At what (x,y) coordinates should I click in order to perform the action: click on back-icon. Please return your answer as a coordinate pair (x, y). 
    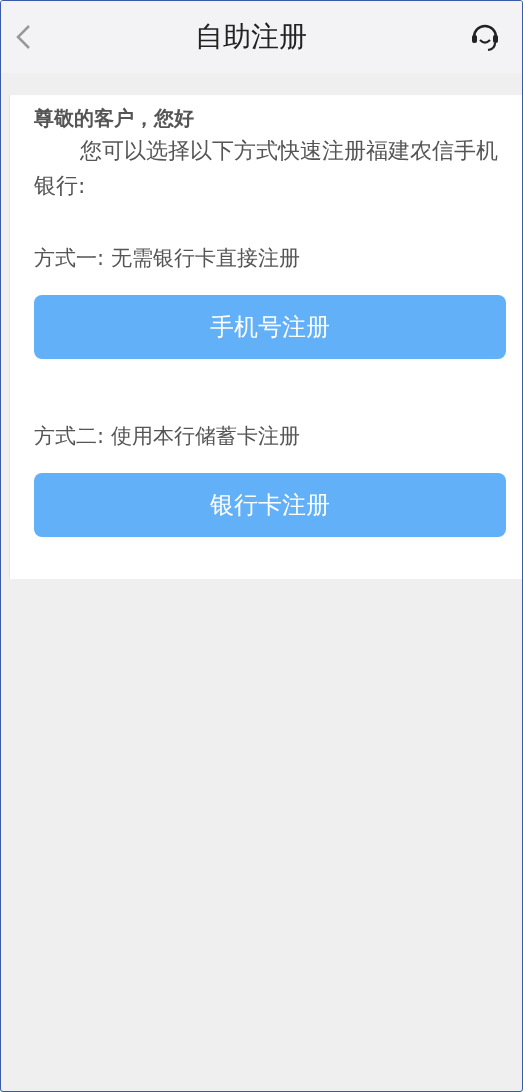
    Looking at the image, I should click on (23, 37).